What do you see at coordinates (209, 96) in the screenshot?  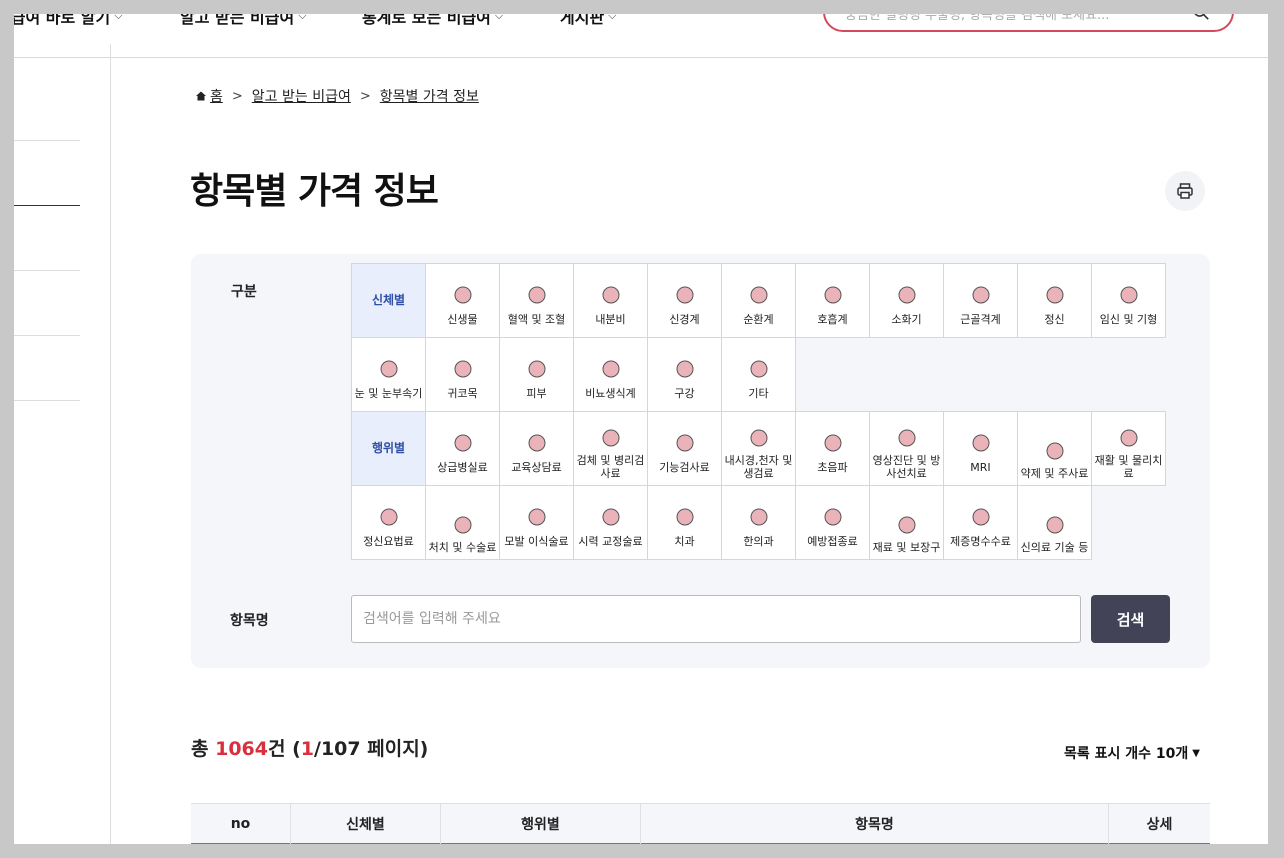 I see `breadcrumb-home: 홈` at bounding box center [209, 96].